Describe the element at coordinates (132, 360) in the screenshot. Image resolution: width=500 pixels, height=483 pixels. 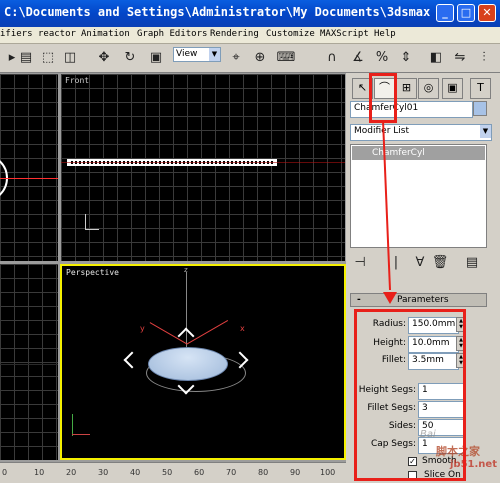
I see `selection-bracket-left` at that location.